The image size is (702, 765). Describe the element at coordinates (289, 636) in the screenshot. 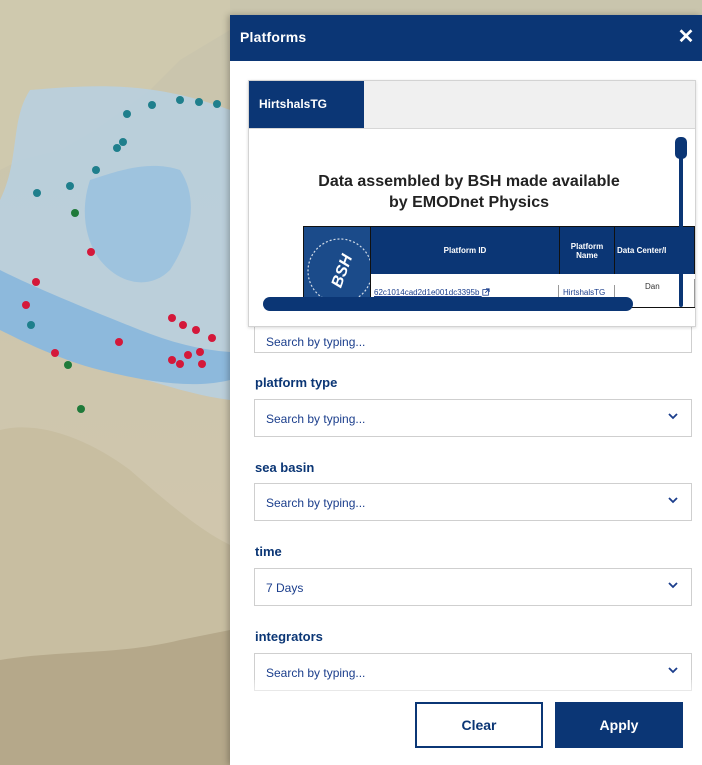

I see `filter-label-integrators: integrators` at that location.